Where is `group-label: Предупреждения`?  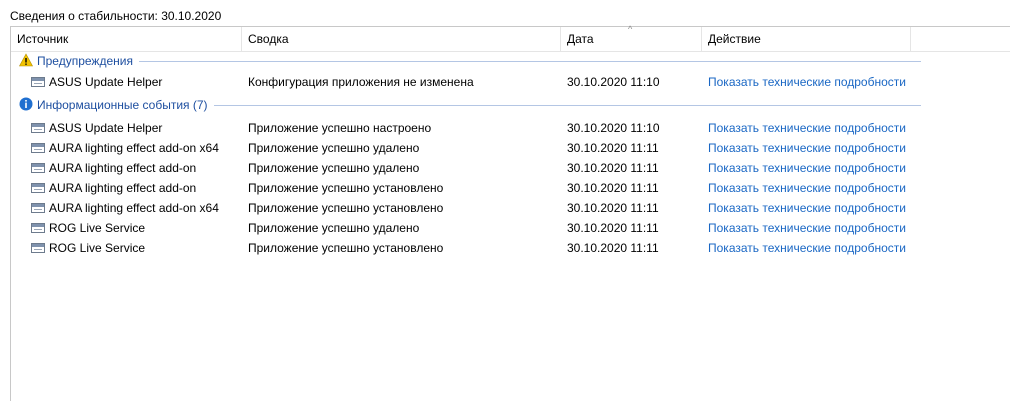 group-label: Предупреждения is located at coordinates (87, 61).